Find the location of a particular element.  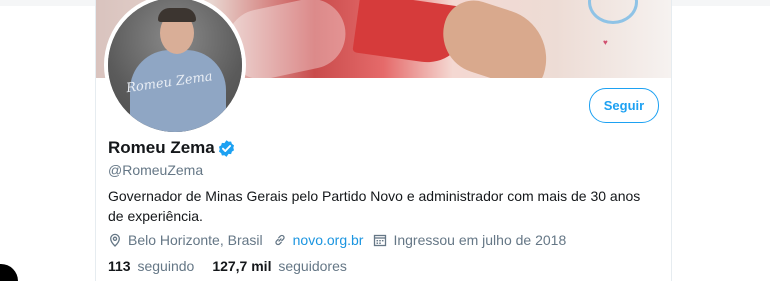

location-item: Belo Horizonte, Brasil is located at coordinates (185, 240).